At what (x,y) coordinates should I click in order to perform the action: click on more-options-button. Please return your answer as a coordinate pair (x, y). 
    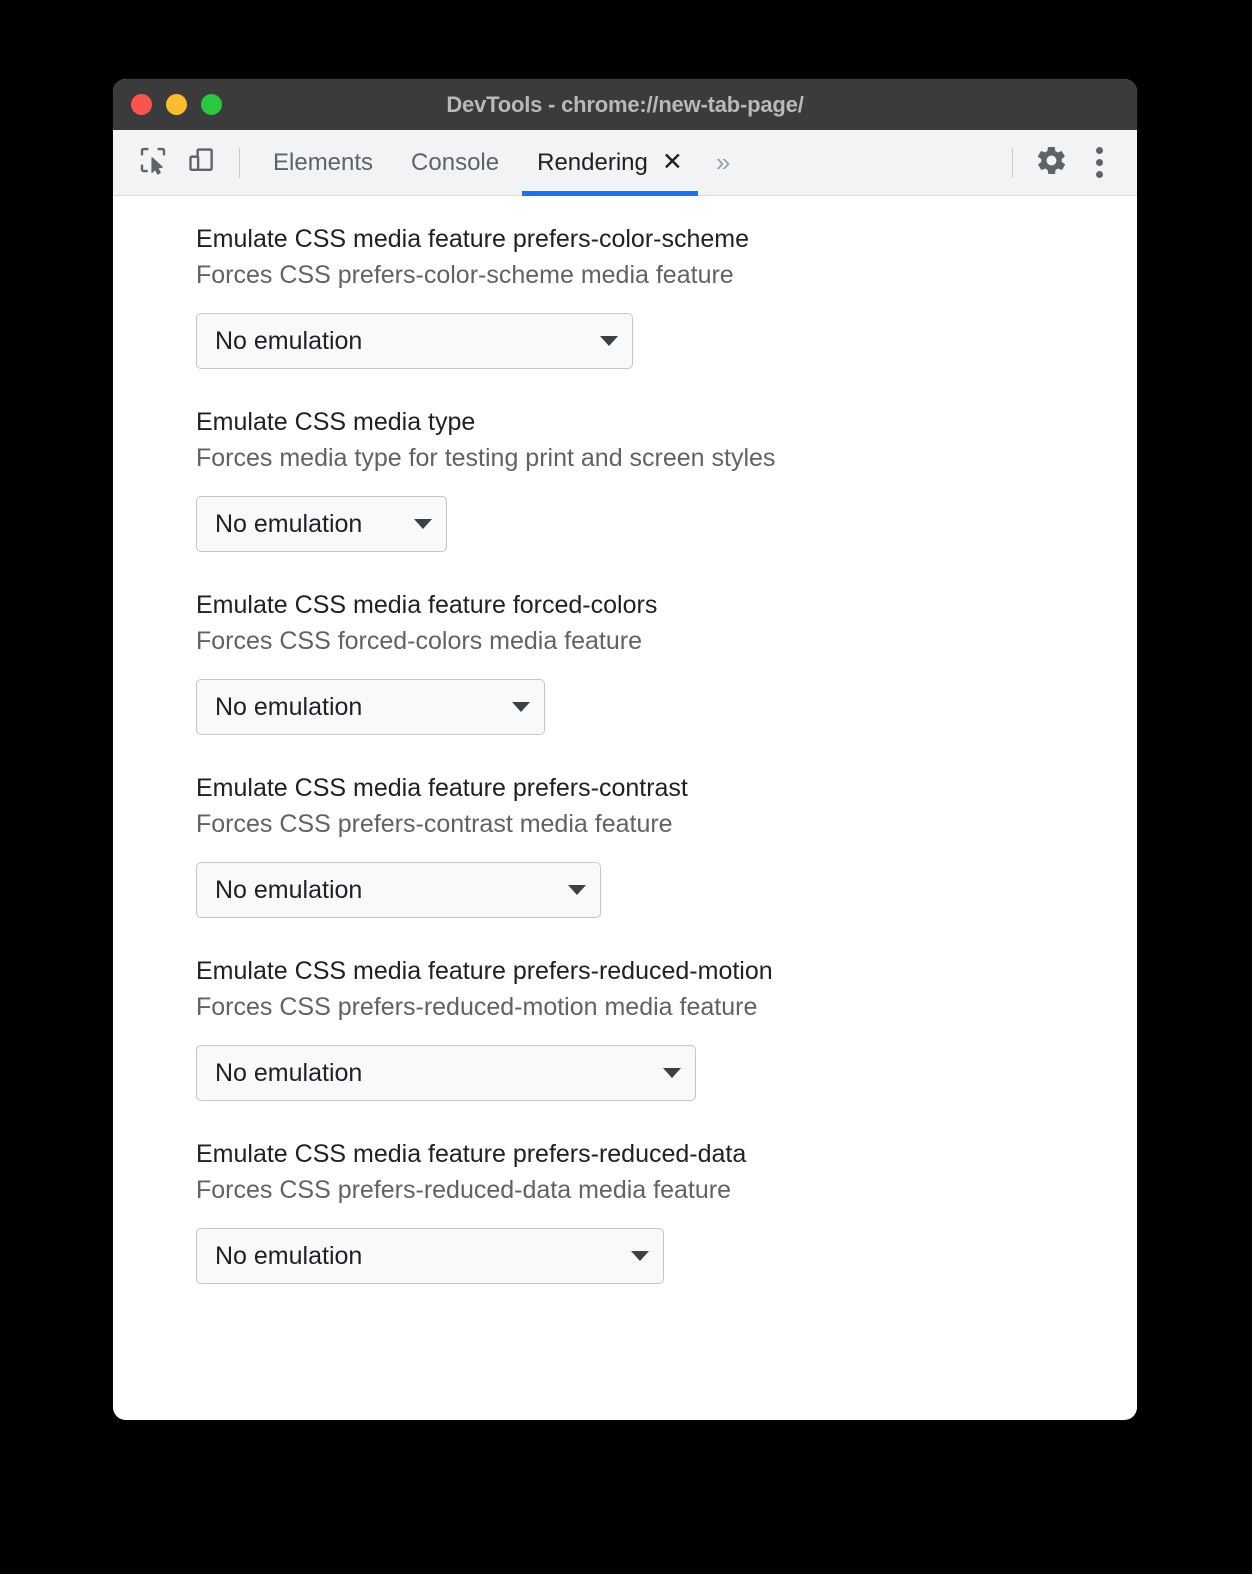
    Looking at the image, I should click on (1099, 163).